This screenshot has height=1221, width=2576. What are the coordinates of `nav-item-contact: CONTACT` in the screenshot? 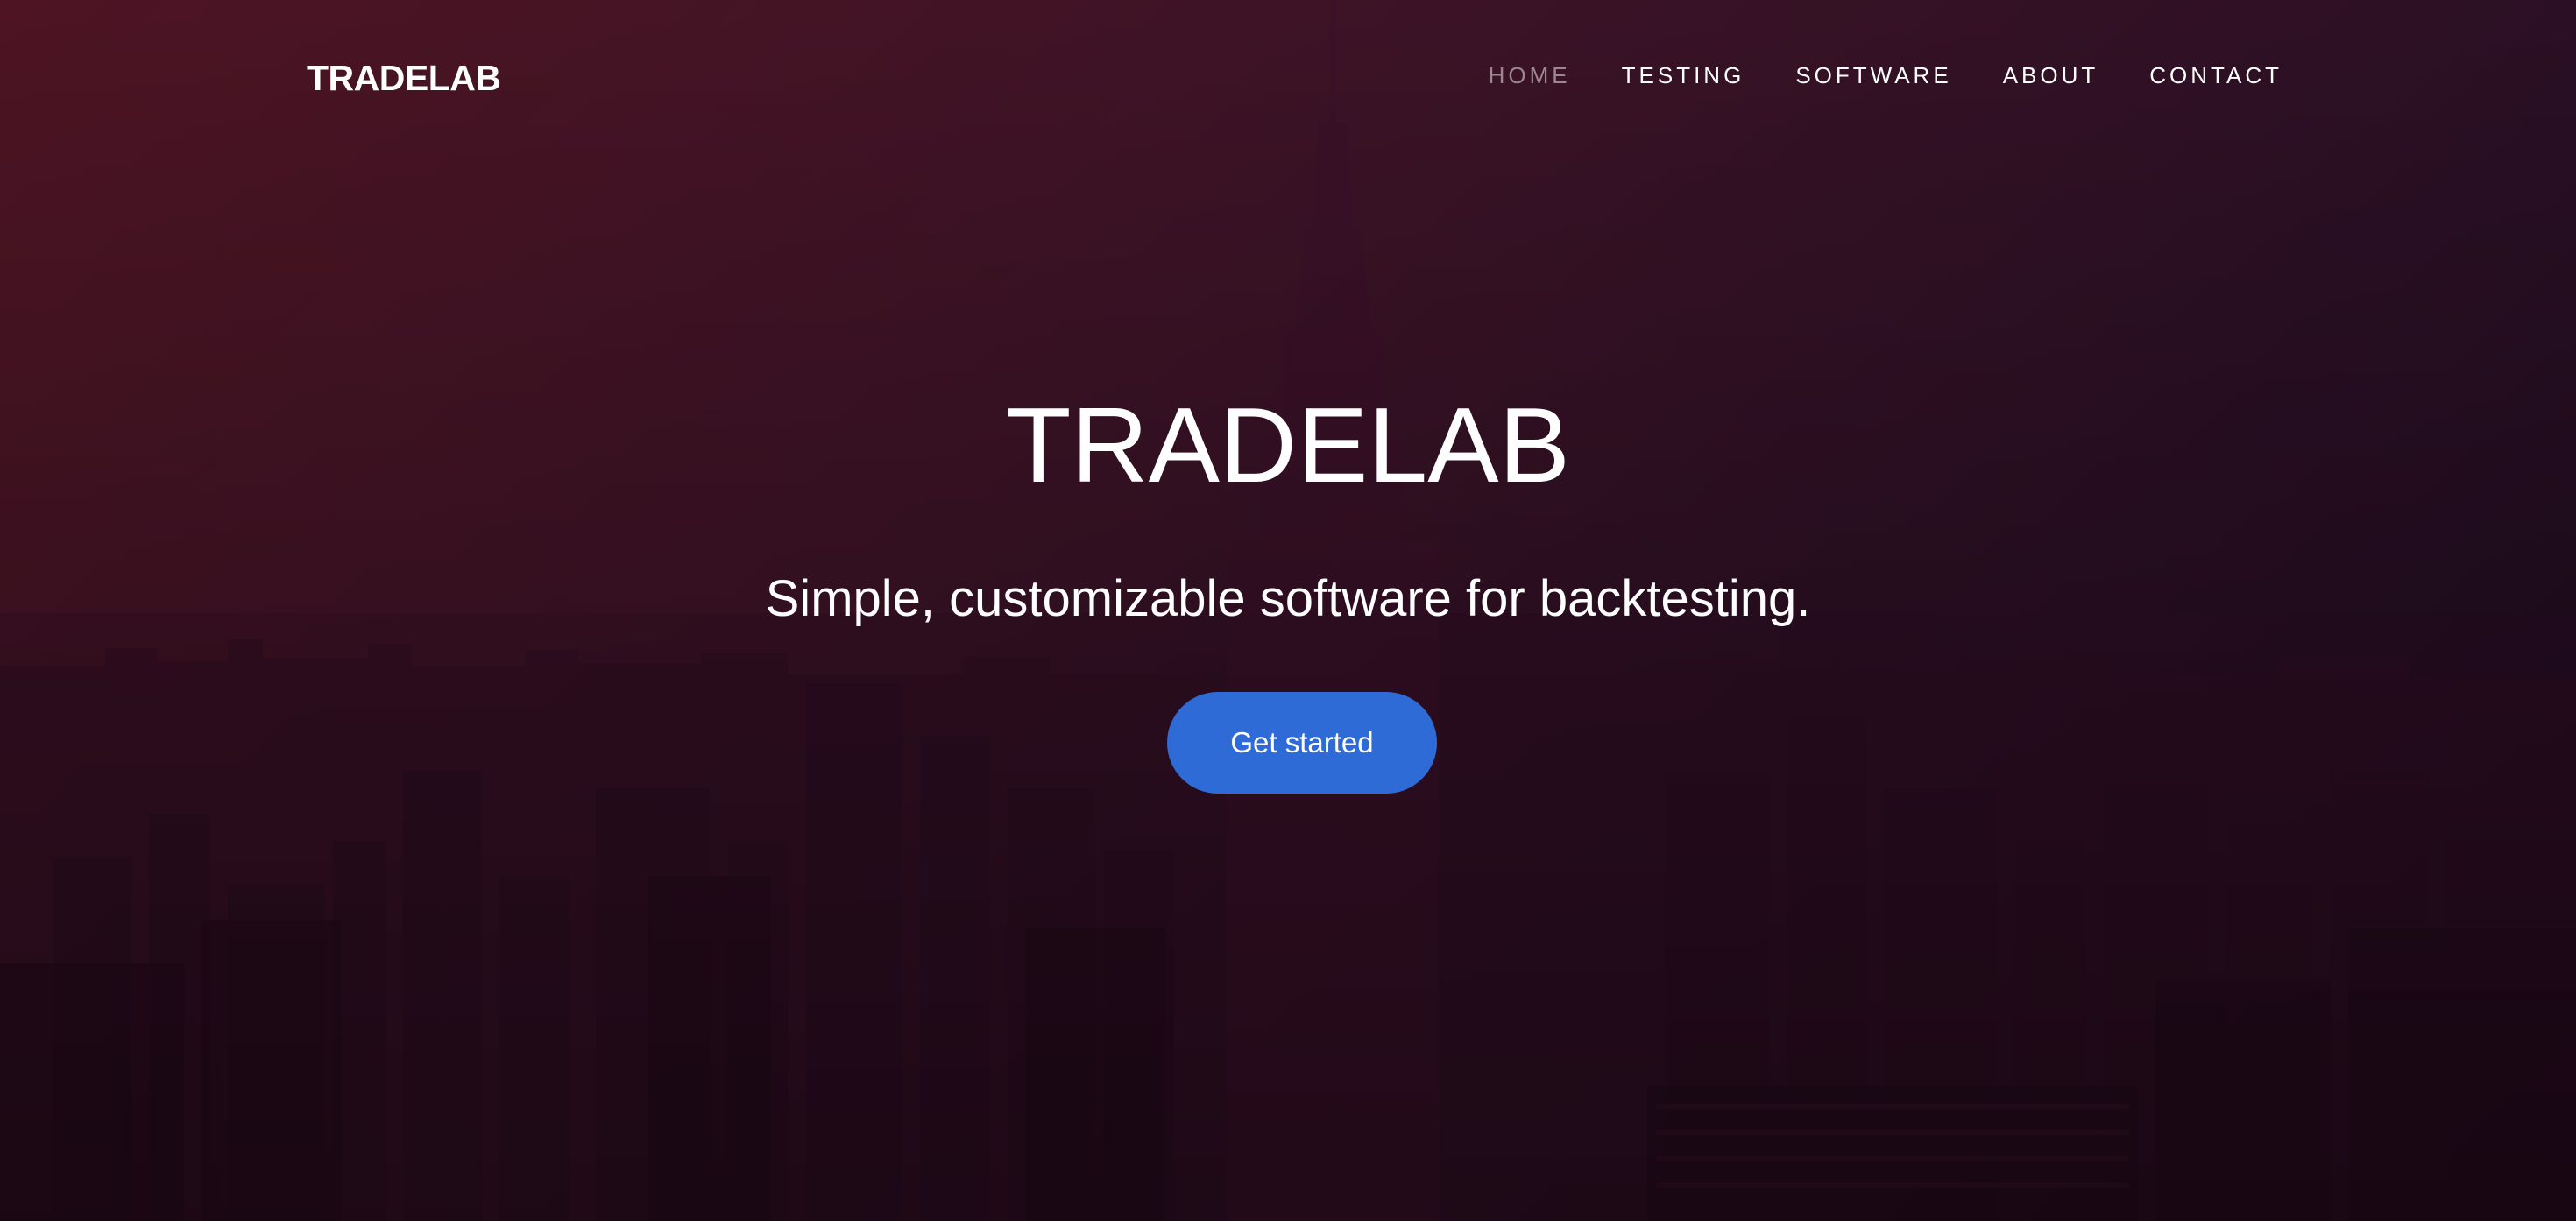 It's located at (2215, 75).